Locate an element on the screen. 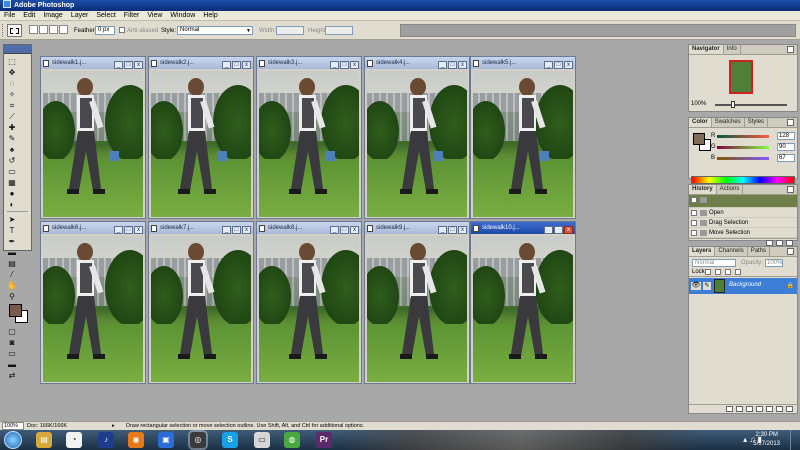 Image resolution: width=800 pixels, height=450 pixels. firefox-icon: ◉ is located at coordinates (136, 440).